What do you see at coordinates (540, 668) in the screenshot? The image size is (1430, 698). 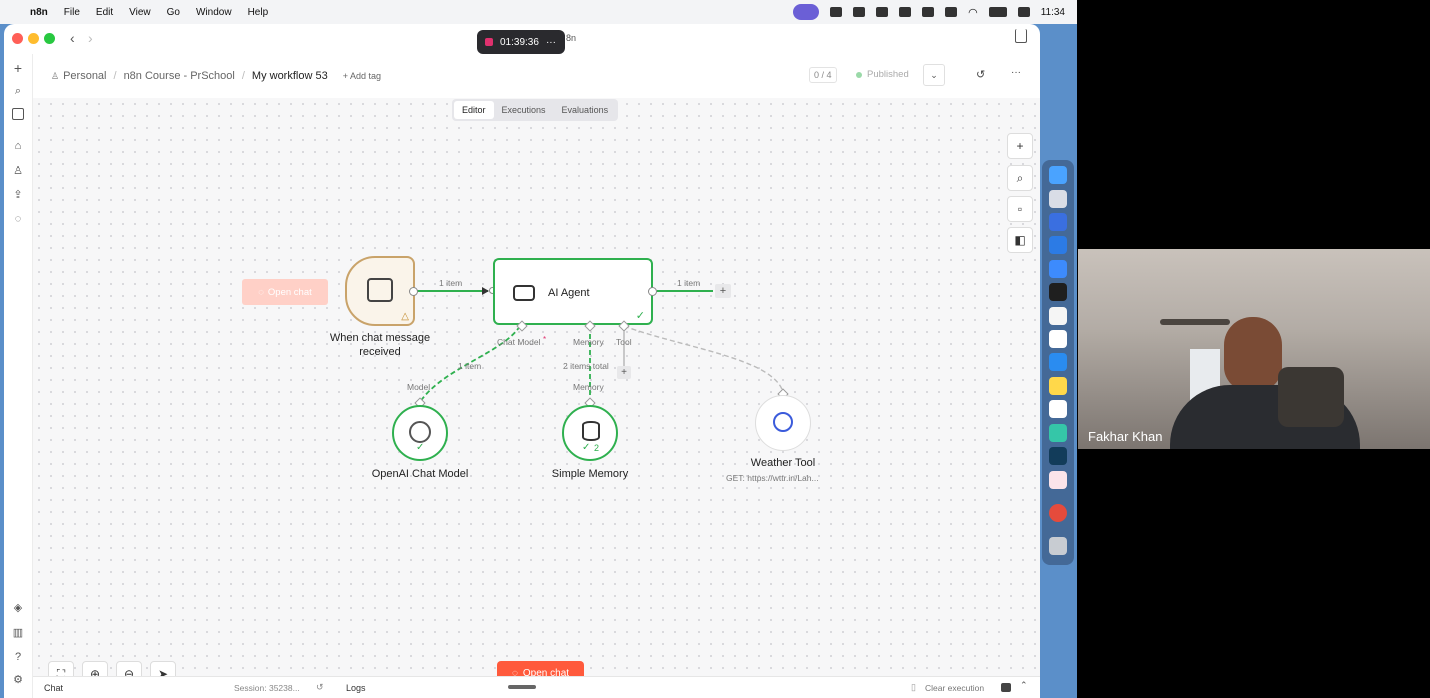 I see `open-chat-button: ◌ Open chat` at bounding box center [540, 668].